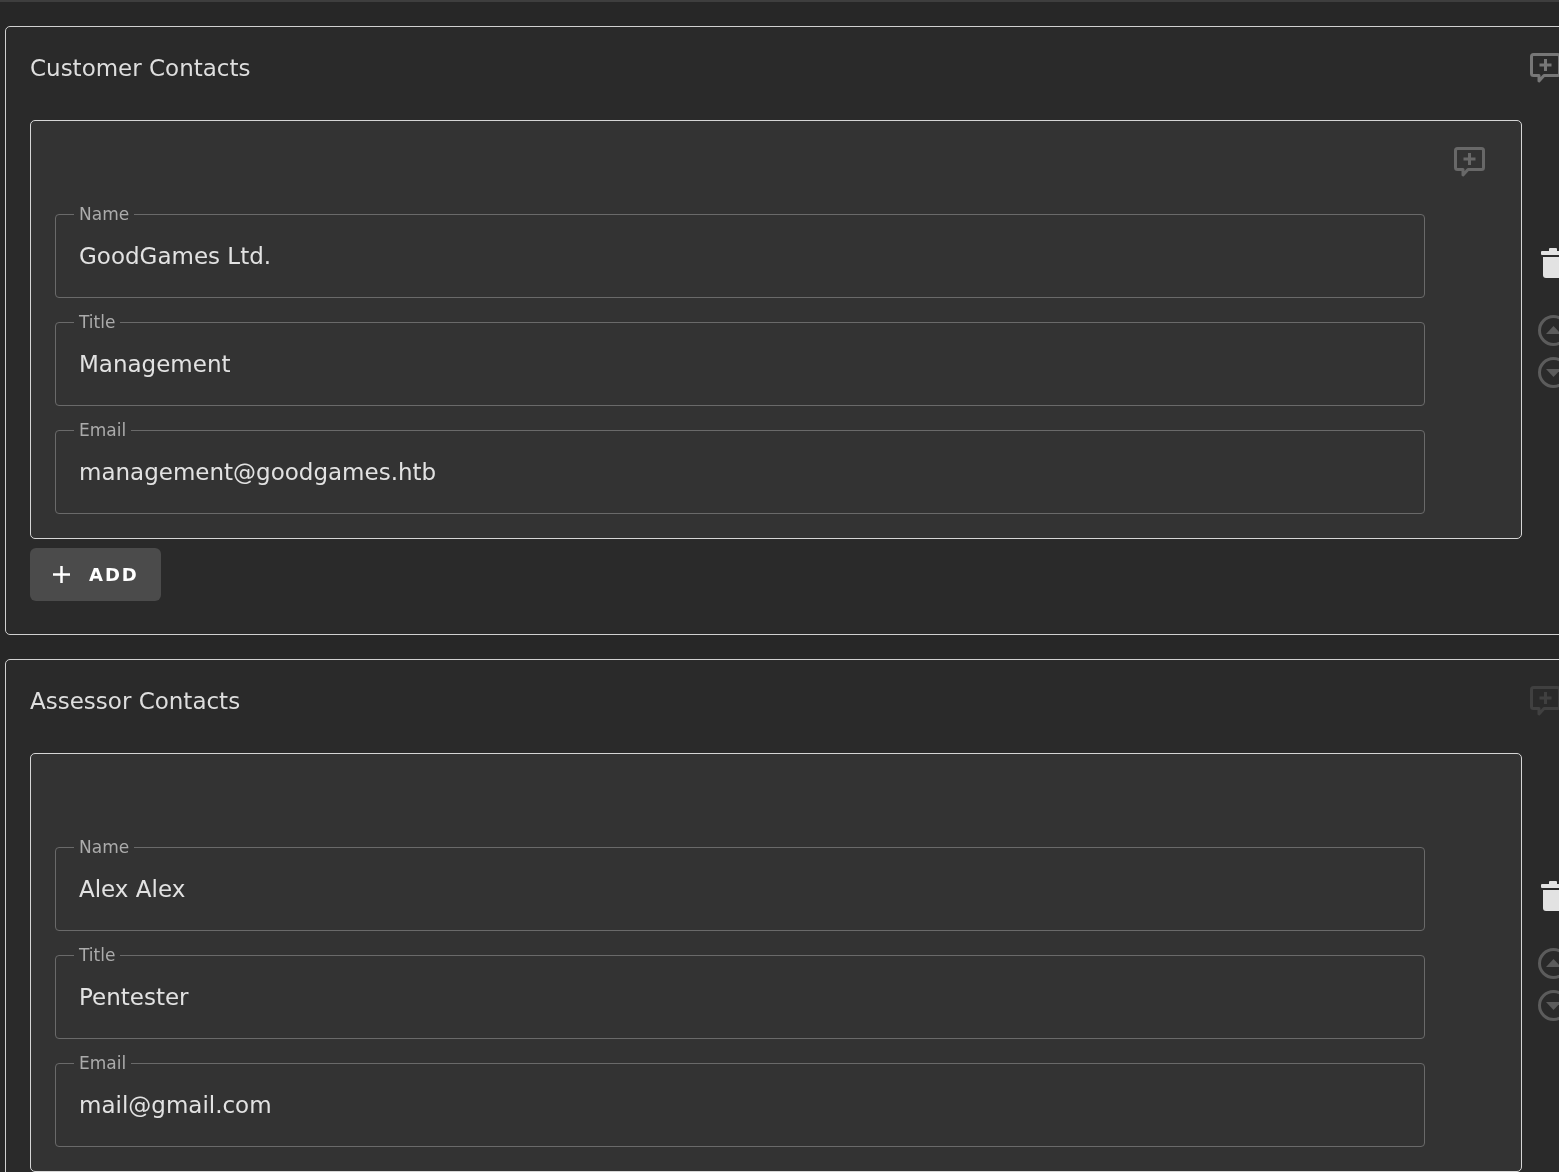 The width and height of the screenshot is (1559, 1172). Describe the element at coordinates (740, 359) in the screenshot. I see `text-field: Title Management` at that location.